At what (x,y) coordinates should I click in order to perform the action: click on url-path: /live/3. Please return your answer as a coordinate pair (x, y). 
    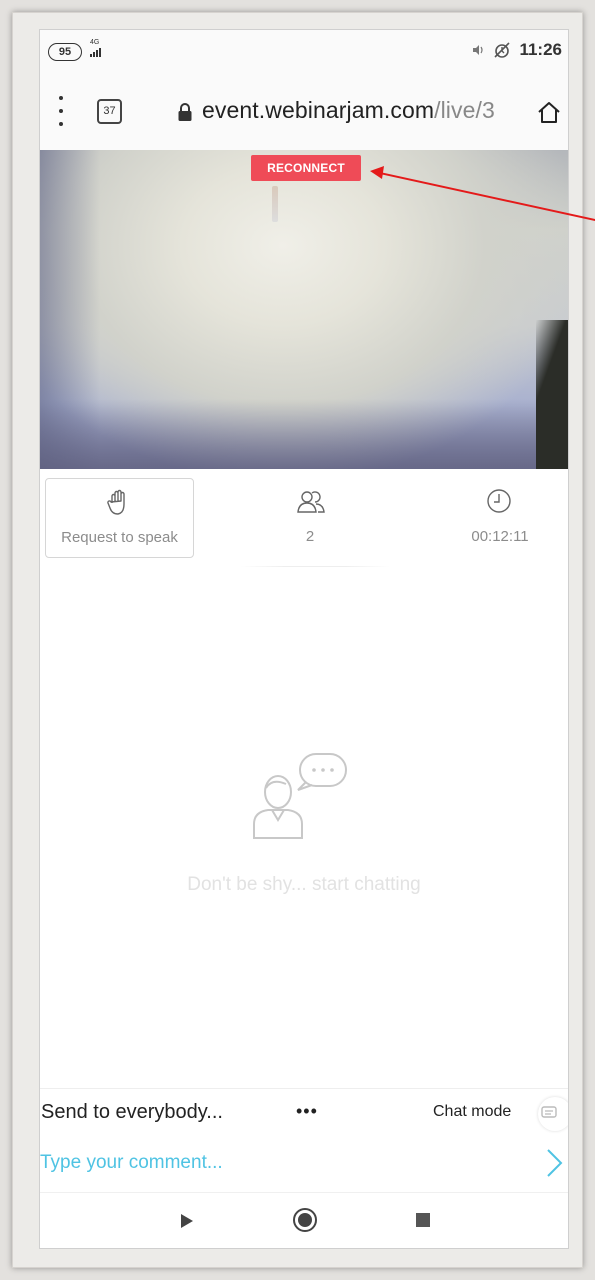
    Looking at the image, I should click on (464, 110).